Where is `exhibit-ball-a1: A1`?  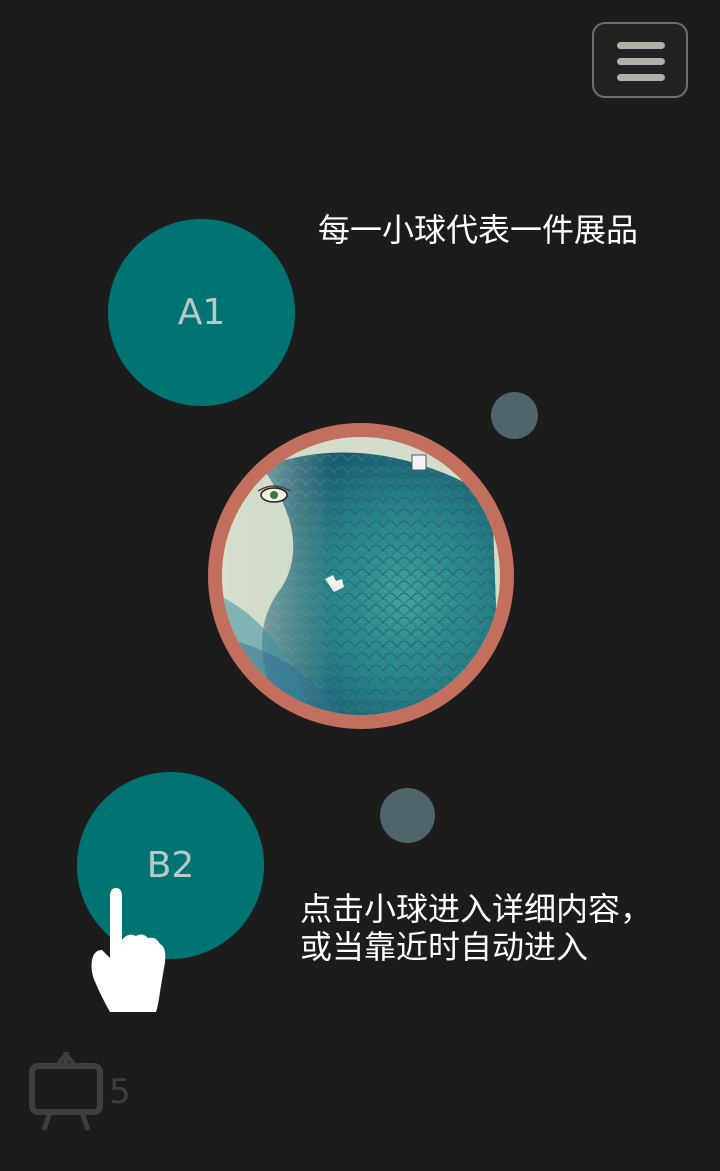 exhibit-ball-a1: A1 is located at coordinates (201, 312).